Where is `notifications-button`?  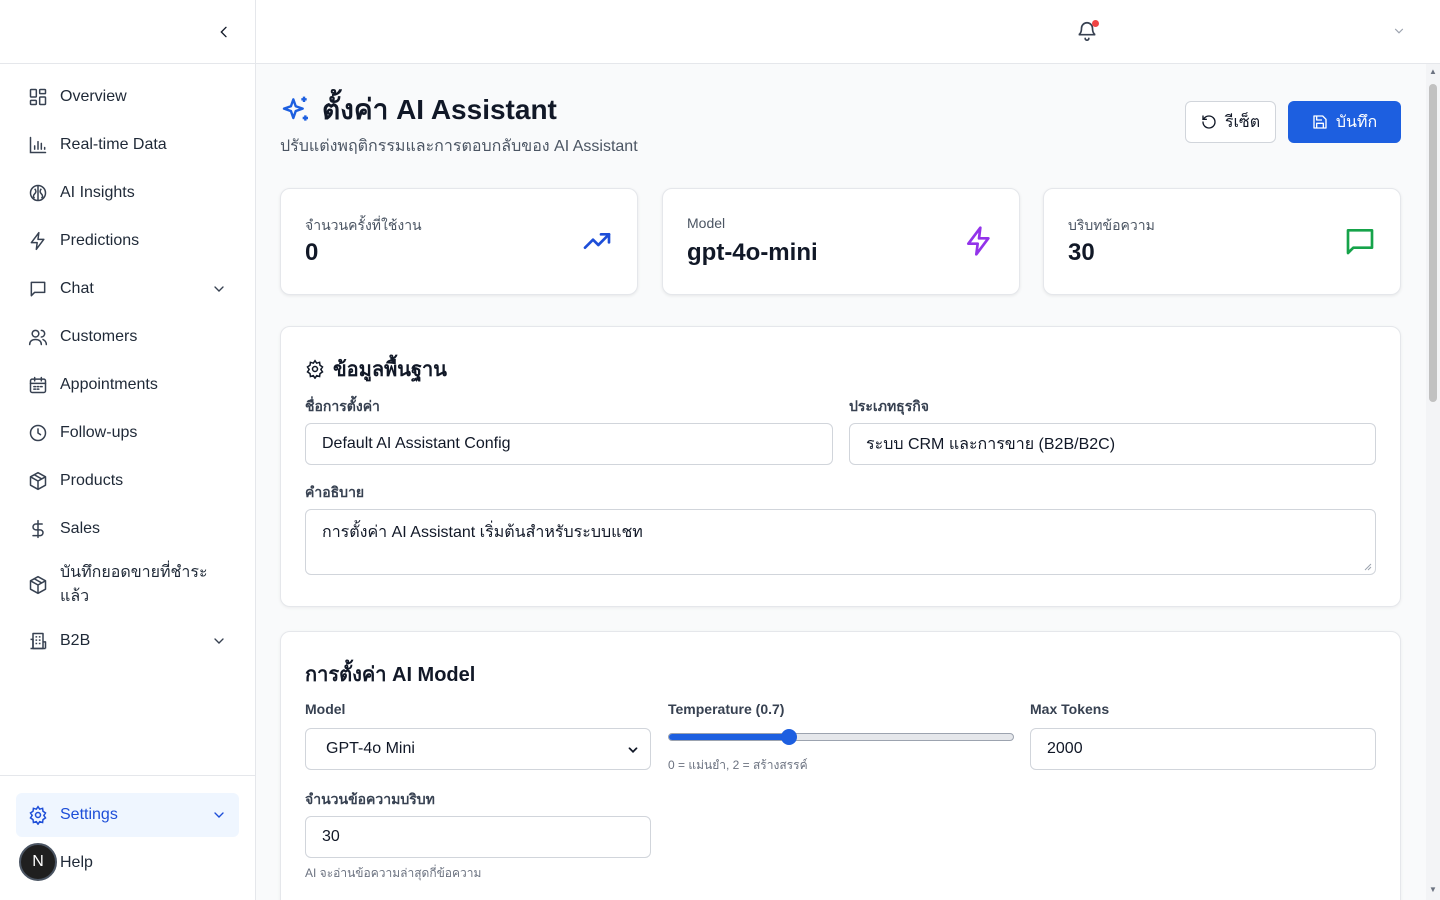
notifications-button is located at coordinates (1088, 32).